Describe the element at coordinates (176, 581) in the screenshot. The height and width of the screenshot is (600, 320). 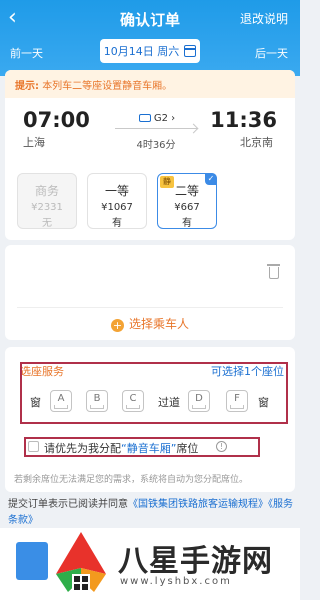
I see `watermark-url: www.lyshbx.com` at that location.